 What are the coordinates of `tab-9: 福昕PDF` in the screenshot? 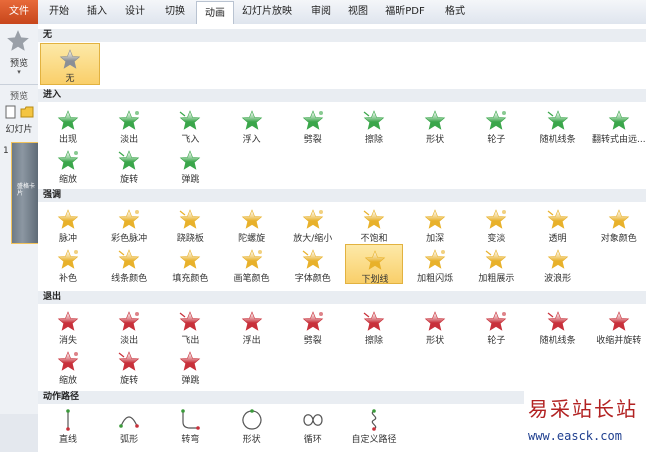 It's located at (405, 12).